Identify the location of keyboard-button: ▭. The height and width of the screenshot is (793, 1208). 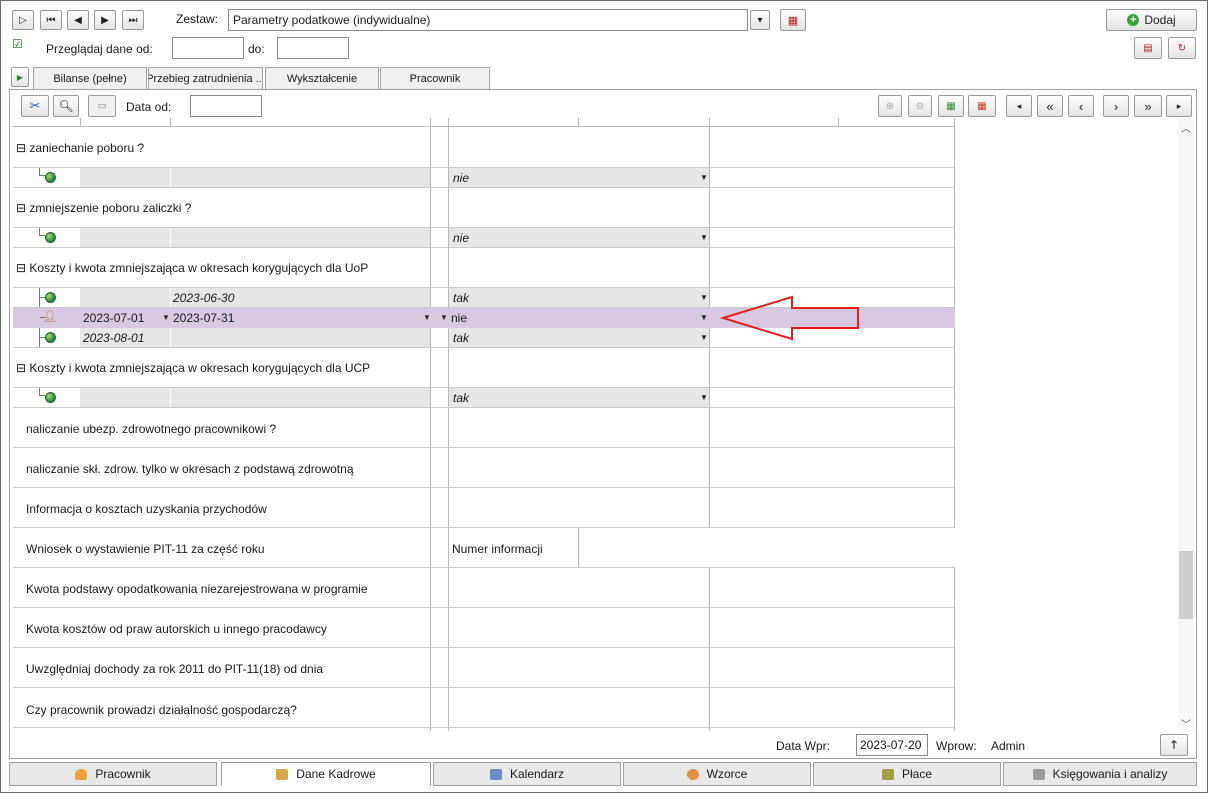
(102, 106).